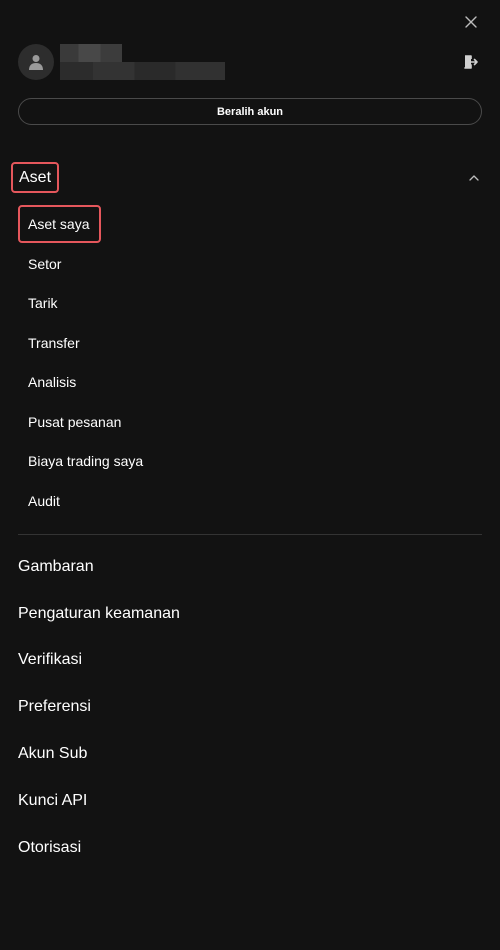 The image size is (500, 950). What do you see at coordinates (142, 71) in the screenshot?
I see `redacted-user-id` at bounding box center [142, 71].